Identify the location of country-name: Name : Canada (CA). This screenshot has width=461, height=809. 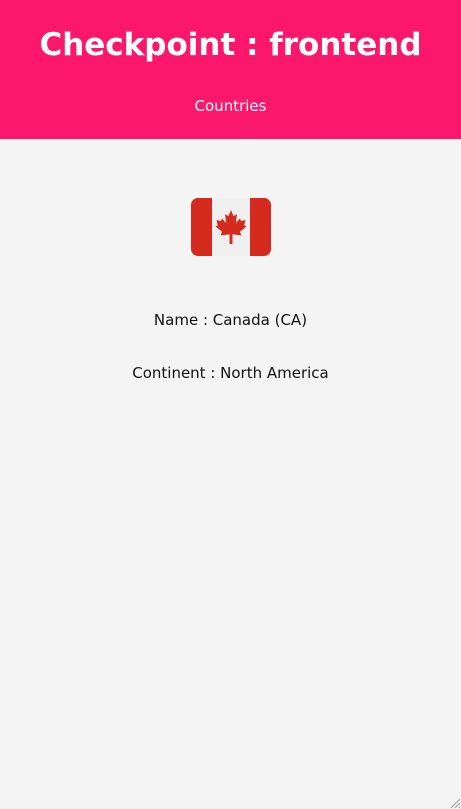
(230, 320).